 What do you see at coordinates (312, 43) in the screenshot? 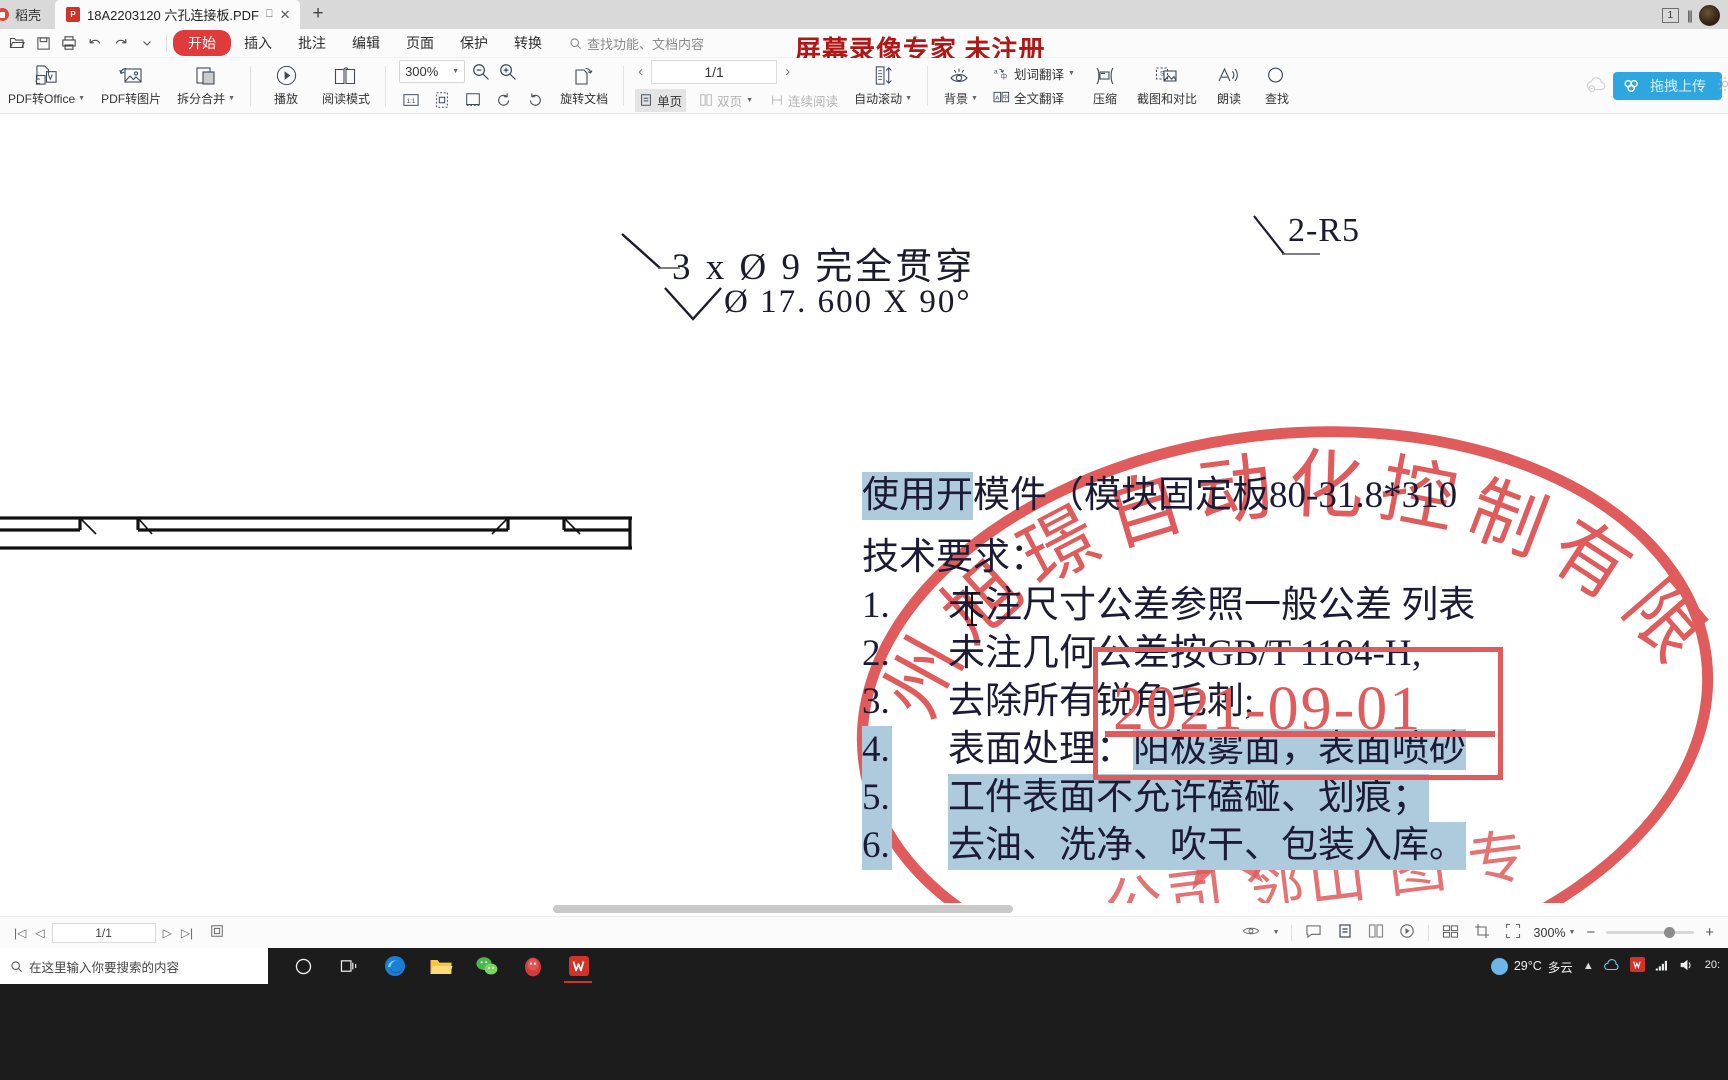
I see `menu-item-annotate: 批注` at bounding box center [312, 43].